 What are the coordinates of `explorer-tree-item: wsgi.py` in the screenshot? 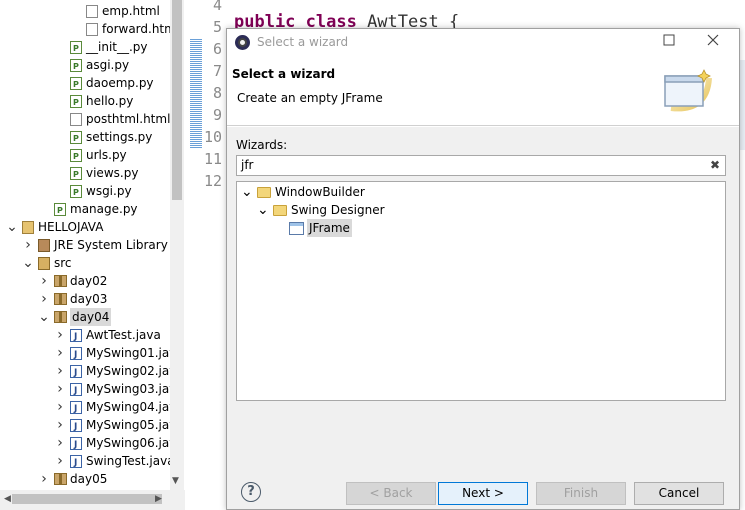 It's located at (85, 192).